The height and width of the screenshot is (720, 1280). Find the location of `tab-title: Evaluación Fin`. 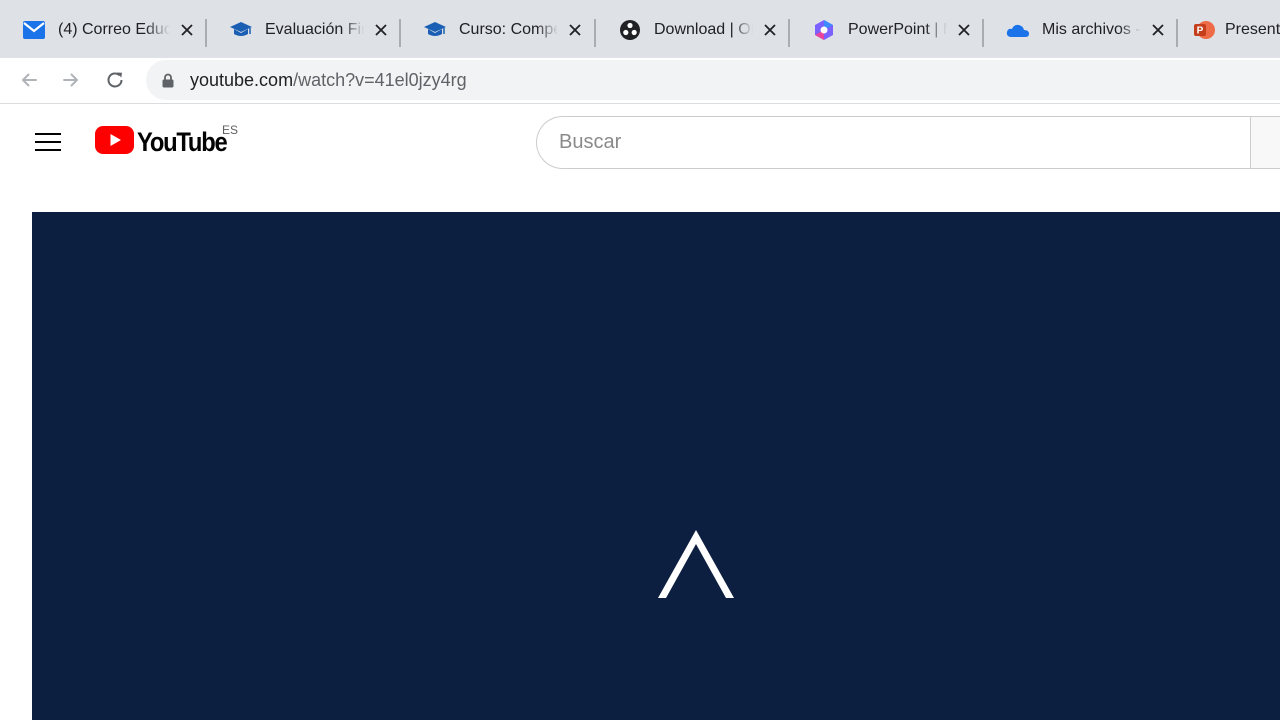

tab-title: Evaluación Fin is located at coordinates (314, 29).